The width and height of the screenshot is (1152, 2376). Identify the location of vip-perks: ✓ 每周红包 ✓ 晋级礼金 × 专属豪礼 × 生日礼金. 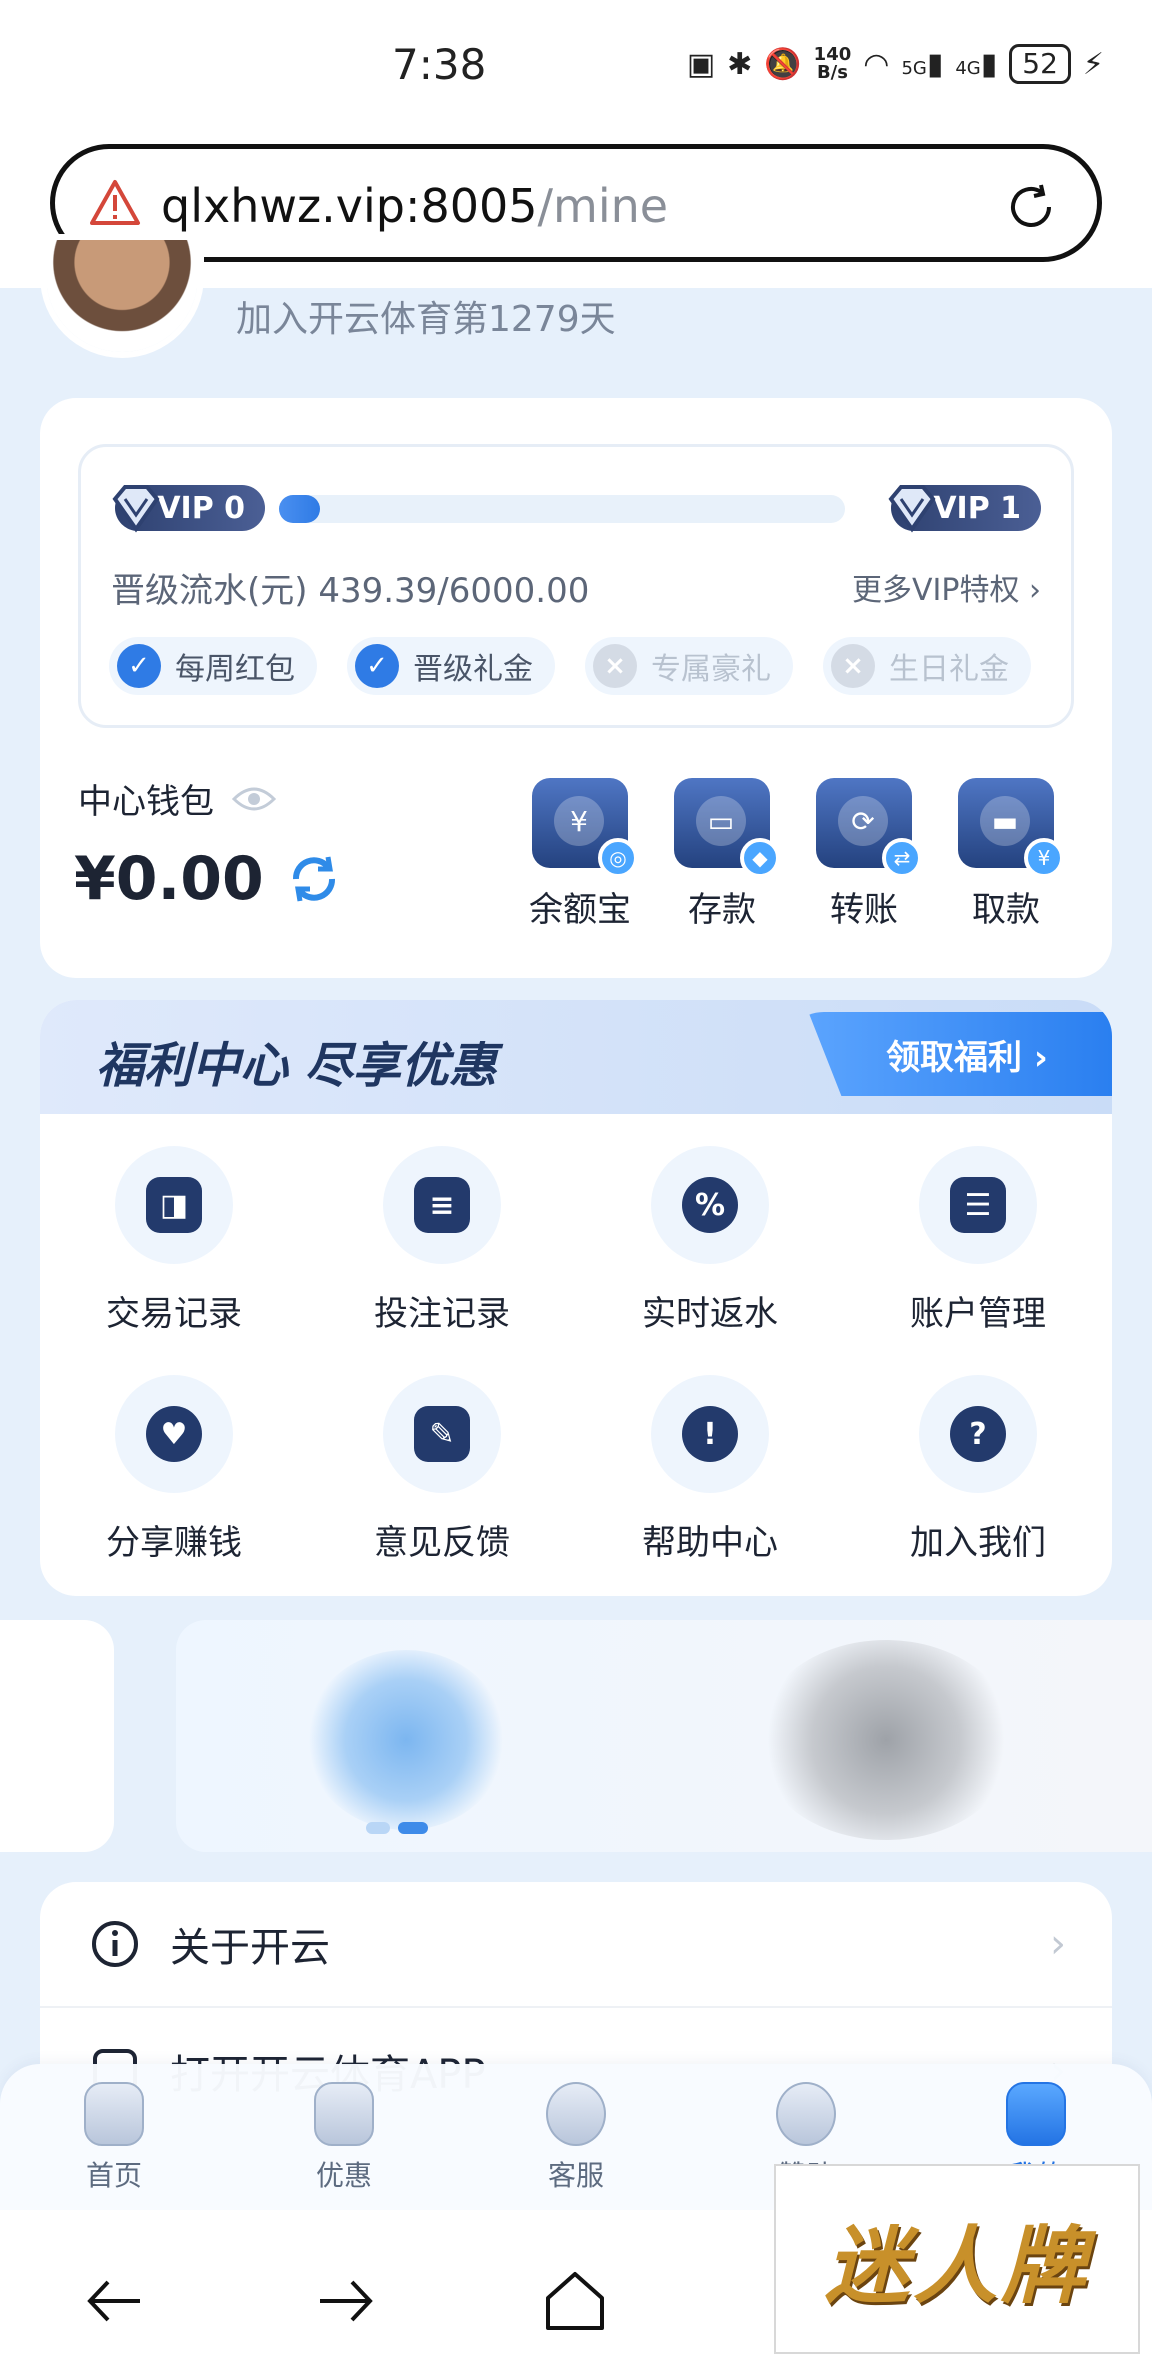
(570, 666).